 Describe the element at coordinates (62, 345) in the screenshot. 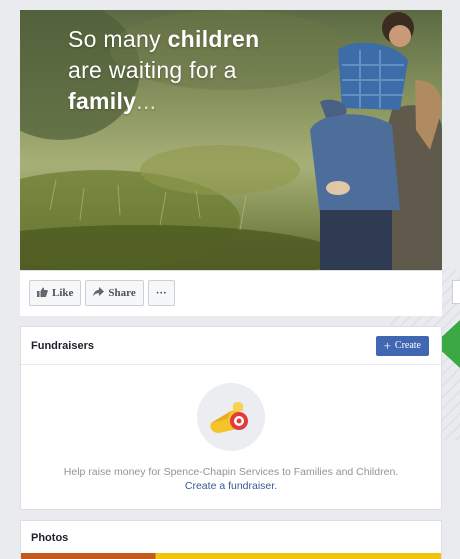

I see `fundraisers-title: Fundraisers` at that location.